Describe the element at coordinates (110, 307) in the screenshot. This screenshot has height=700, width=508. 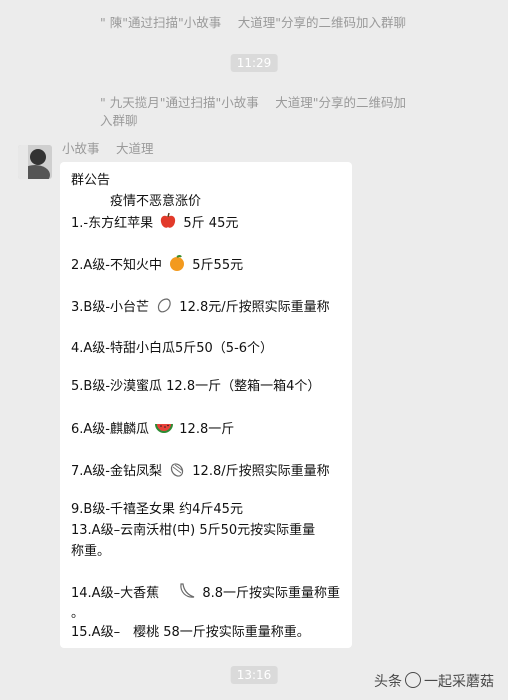
I see `item-text: 3.B级-小台芒` at that location.